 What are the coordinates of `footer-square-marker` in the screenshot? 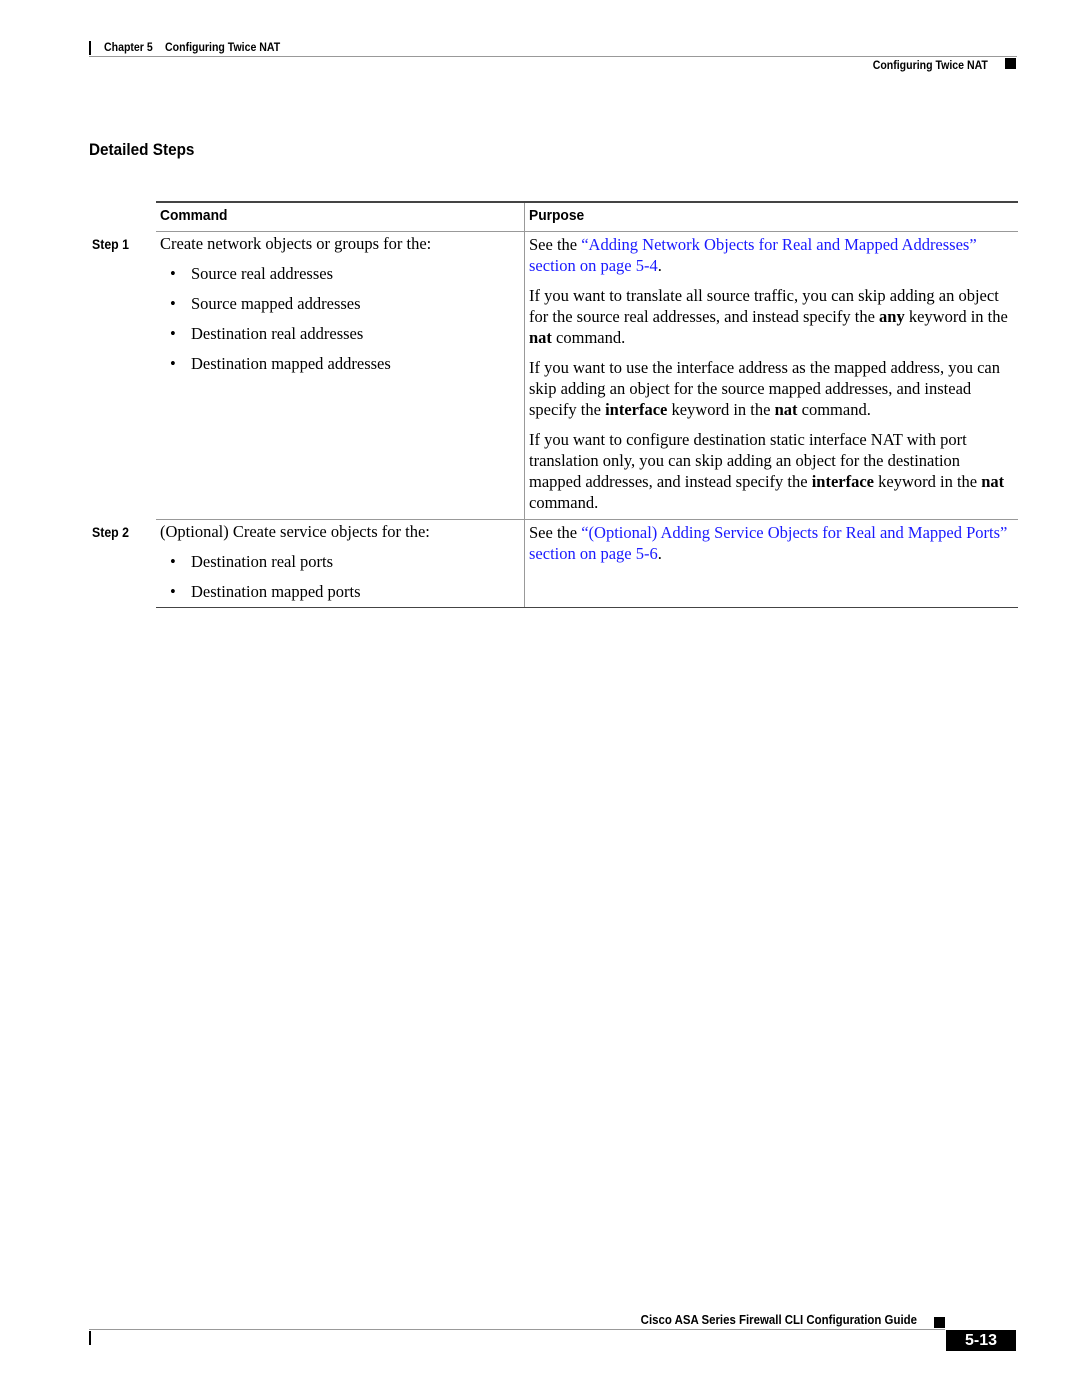 It's located at (939, 1322).